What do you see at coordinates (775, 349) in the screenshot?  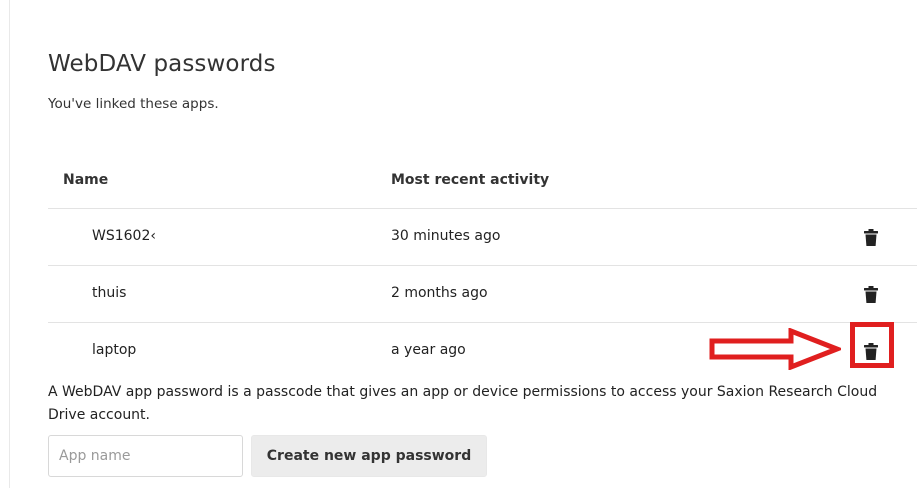 I see `right-arrow-icon` at bounding box center [775, 349].